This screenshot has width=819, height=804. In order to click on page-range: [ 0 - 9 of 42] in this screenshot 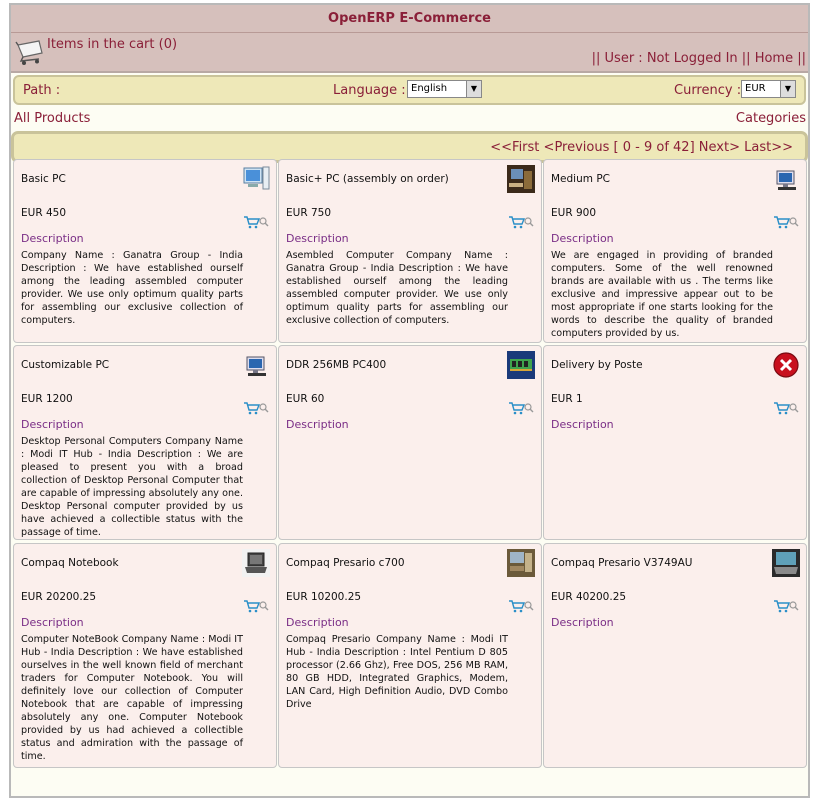, I will do `click(654, 147)`.